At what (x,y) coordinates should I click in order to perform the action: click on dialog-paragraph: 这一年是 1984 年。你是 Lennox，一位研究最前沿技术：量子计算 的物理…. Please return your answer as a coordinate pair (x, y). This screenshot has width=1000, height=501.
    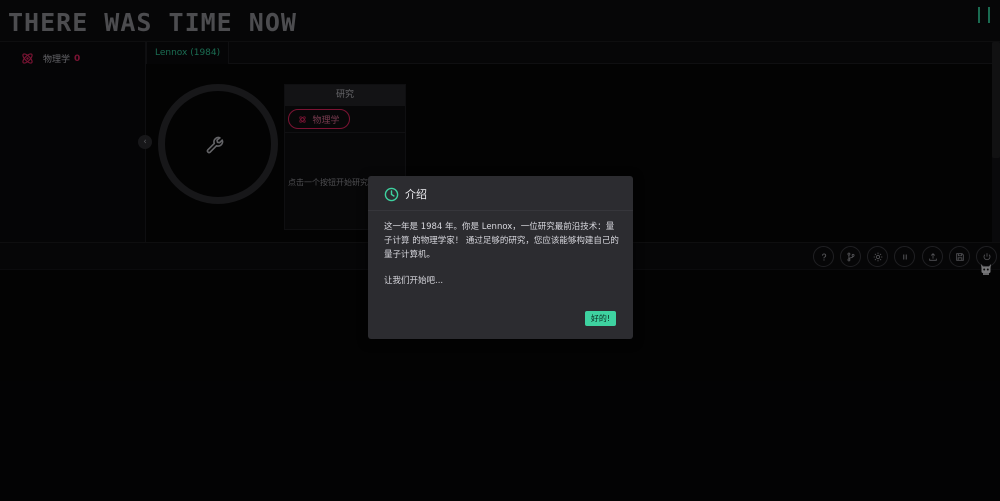
    Looking at the image, I should click on (501, 241).